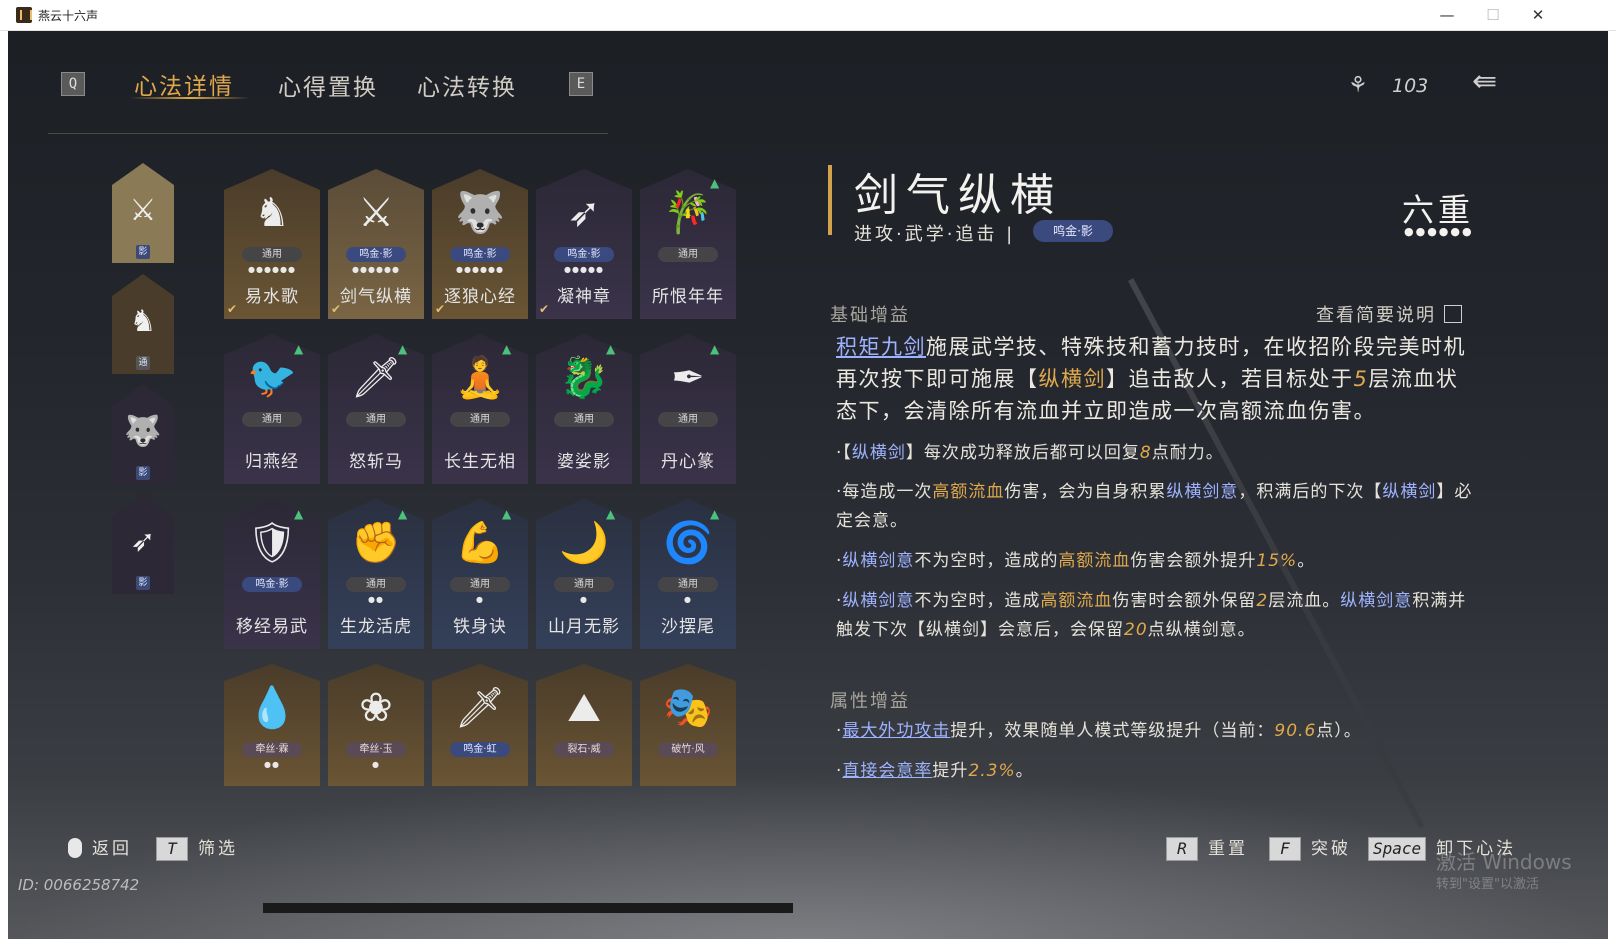 The image size is (1616, 939). Describe the element at coordinates (376, 725) in the screenshot. I see `card-row4-2: ❀ 牵丝·玉 ●` at that location.